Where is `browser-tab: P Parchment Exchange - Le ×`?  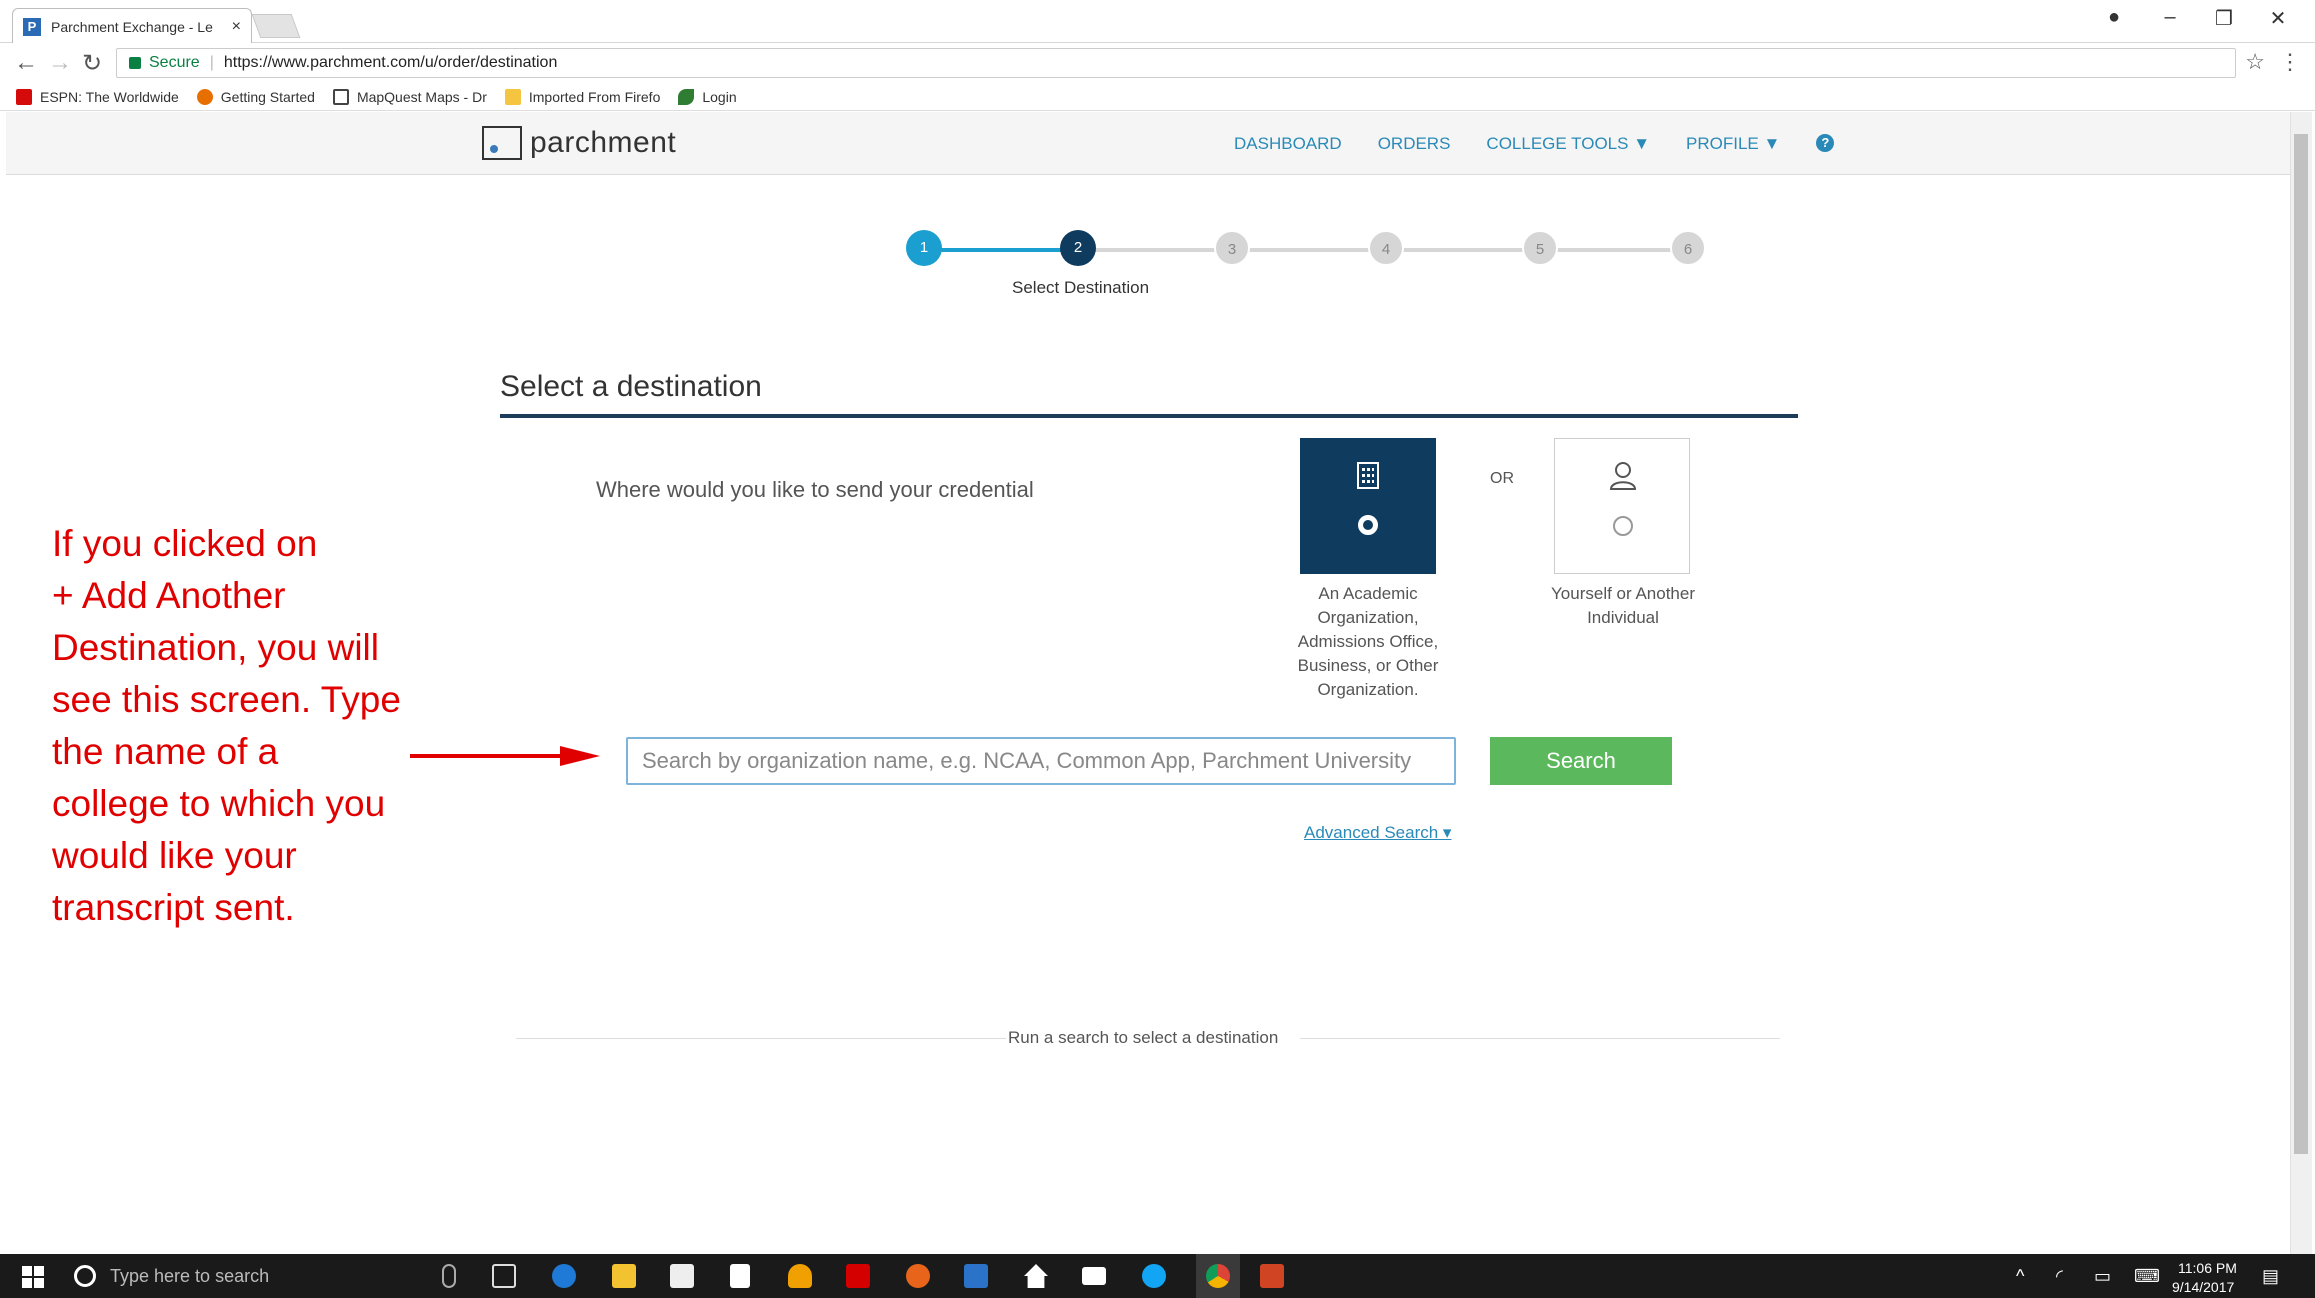 browser-tab: P Parchment Exchange - Le × is located at coordinates (132, 26).